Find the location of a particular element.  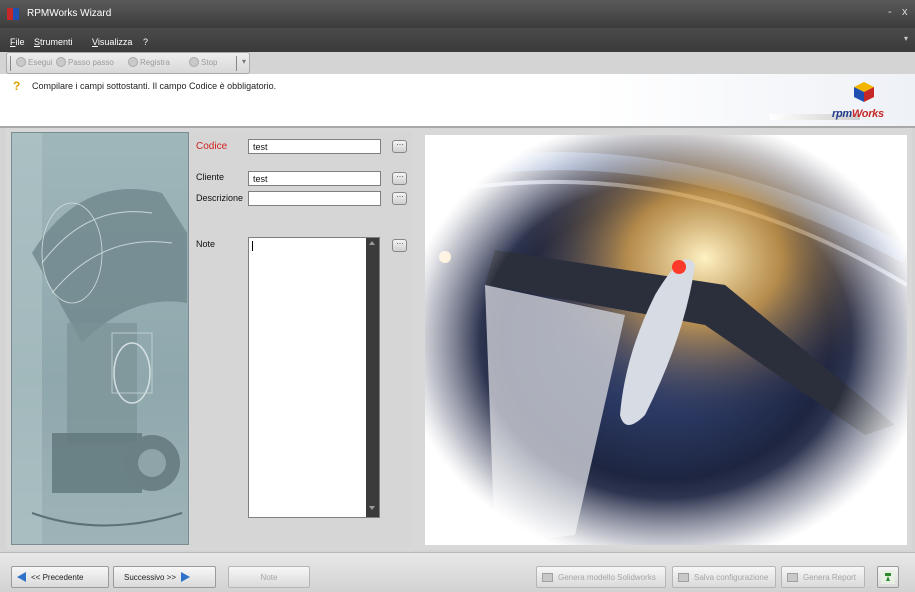

previous-button: << Precedente is located at coordinates (60, 577).